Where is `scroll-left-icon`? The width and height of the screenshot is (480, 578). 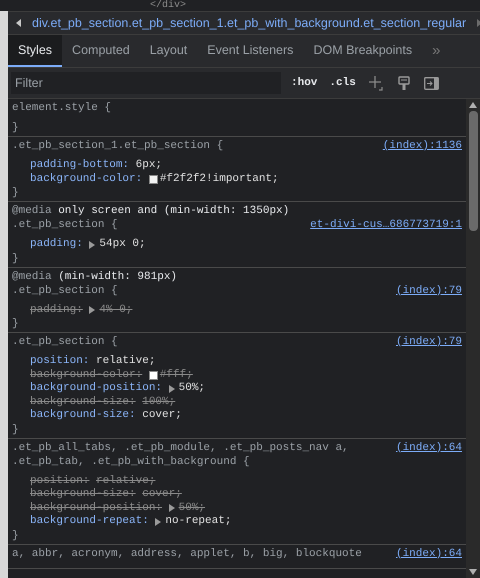
scroll-left-icon is located at coordinates (19, 23).